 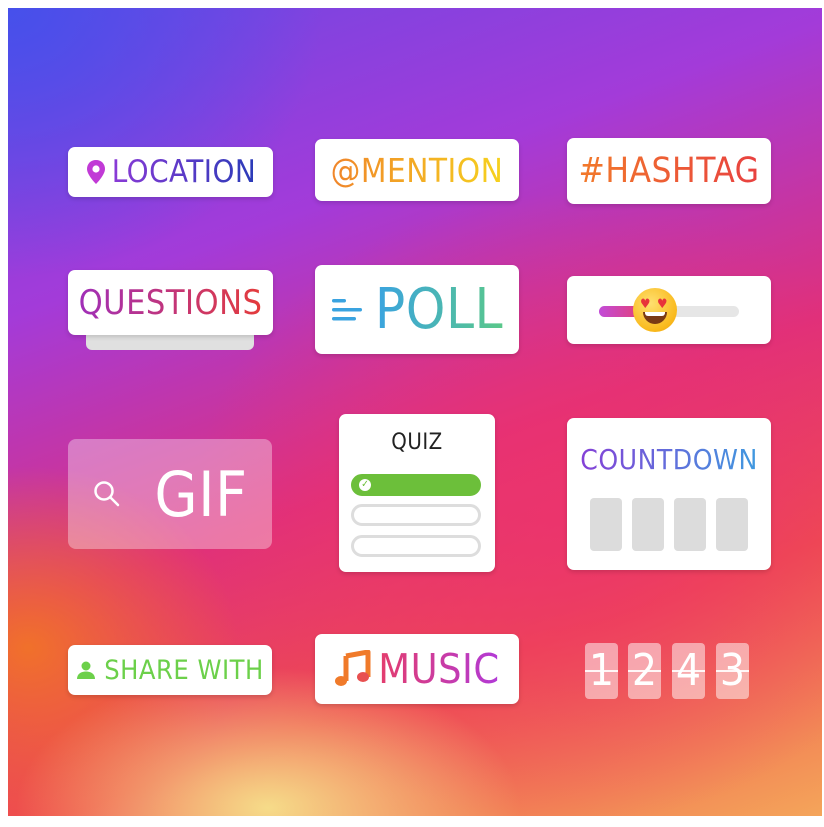 I want to click on flip-counter-digit: 1, so click(x=601, y=671).